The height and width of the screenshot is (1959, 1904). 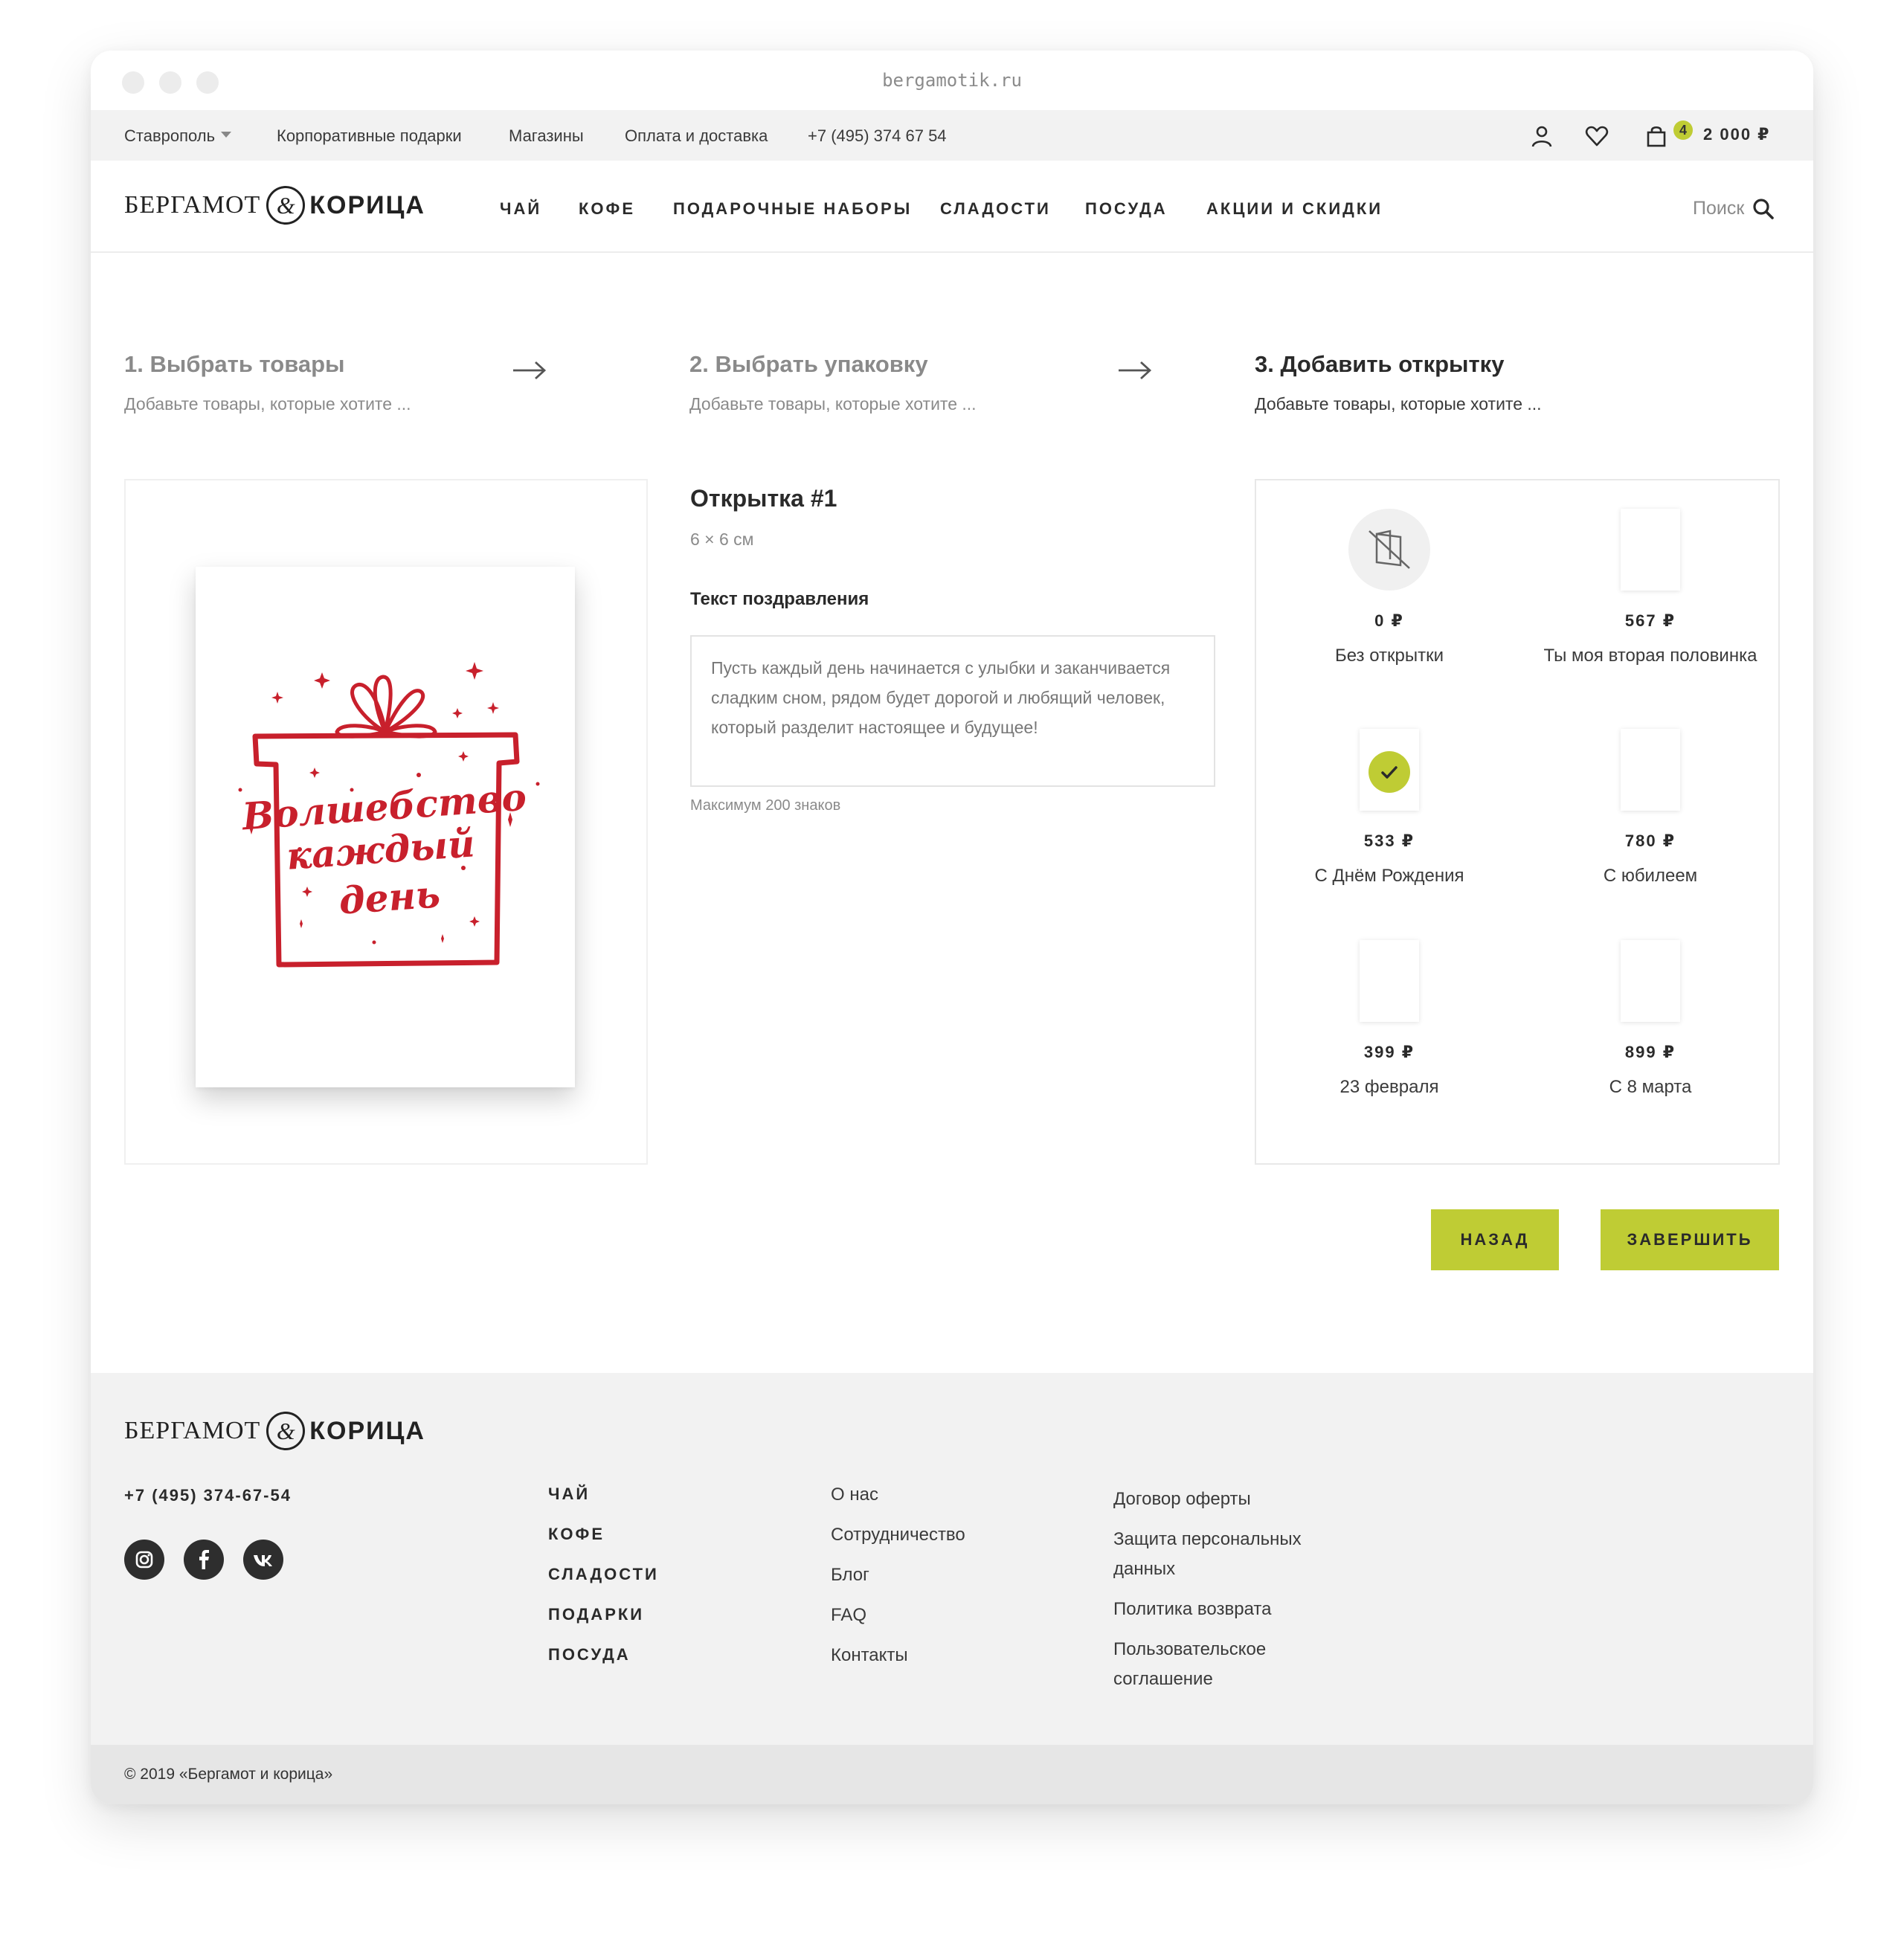 I want to click on city-selector: Ставрополь, so click(x=178, y=136).